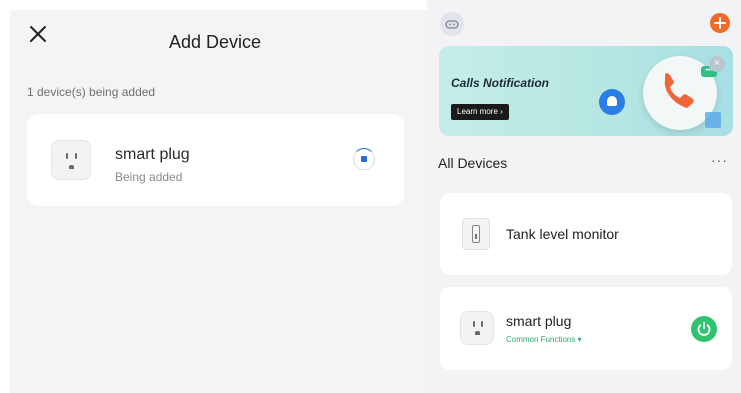 The height and width of the screenshot is (393, 741). I want to click on adding-status-text: 1 device(s) being added, so click(91, 92).